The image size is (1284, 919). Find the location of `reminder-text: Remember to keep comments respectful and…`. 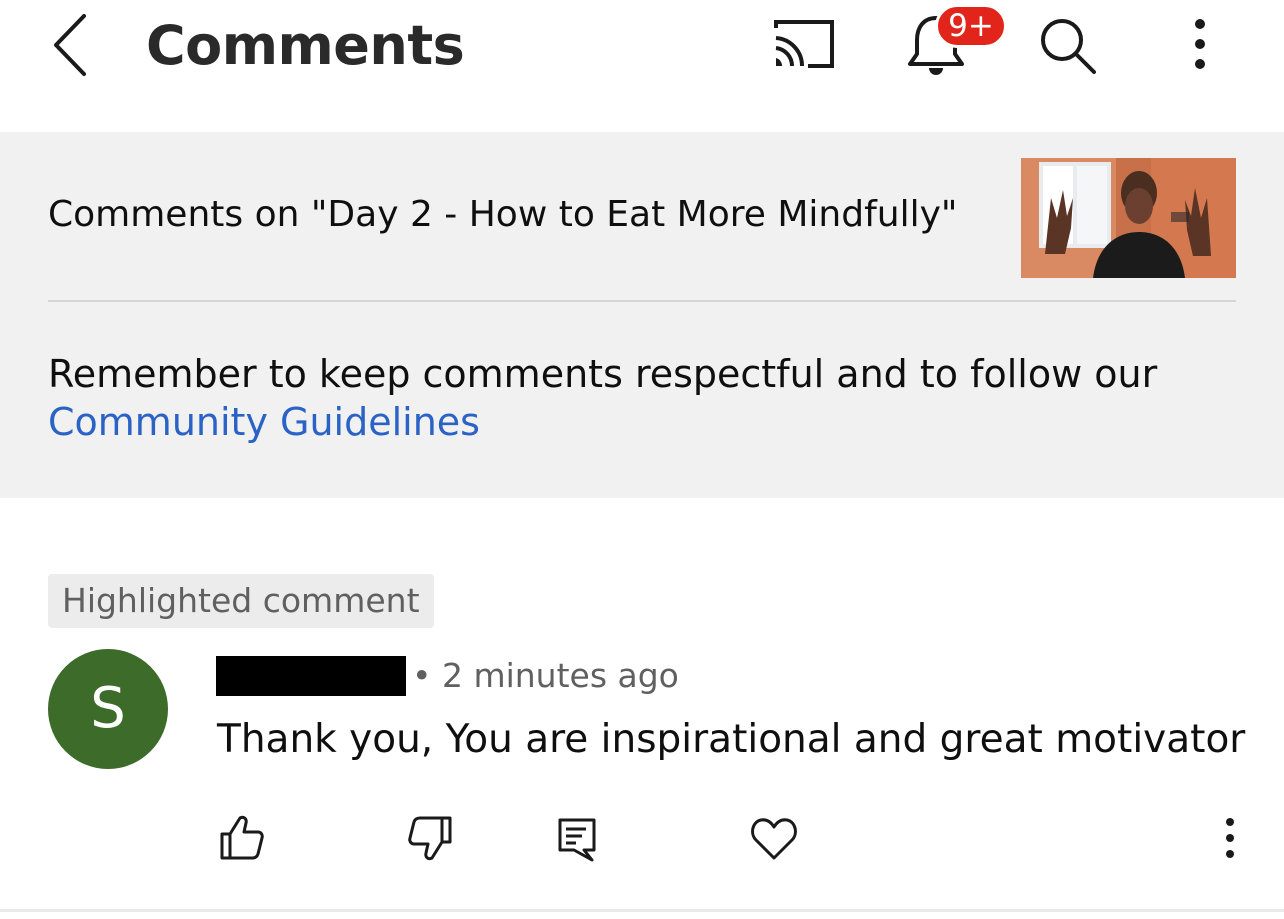

reminder-text: Remember to keep comments respectful and… is located at coordinates (603, 374).